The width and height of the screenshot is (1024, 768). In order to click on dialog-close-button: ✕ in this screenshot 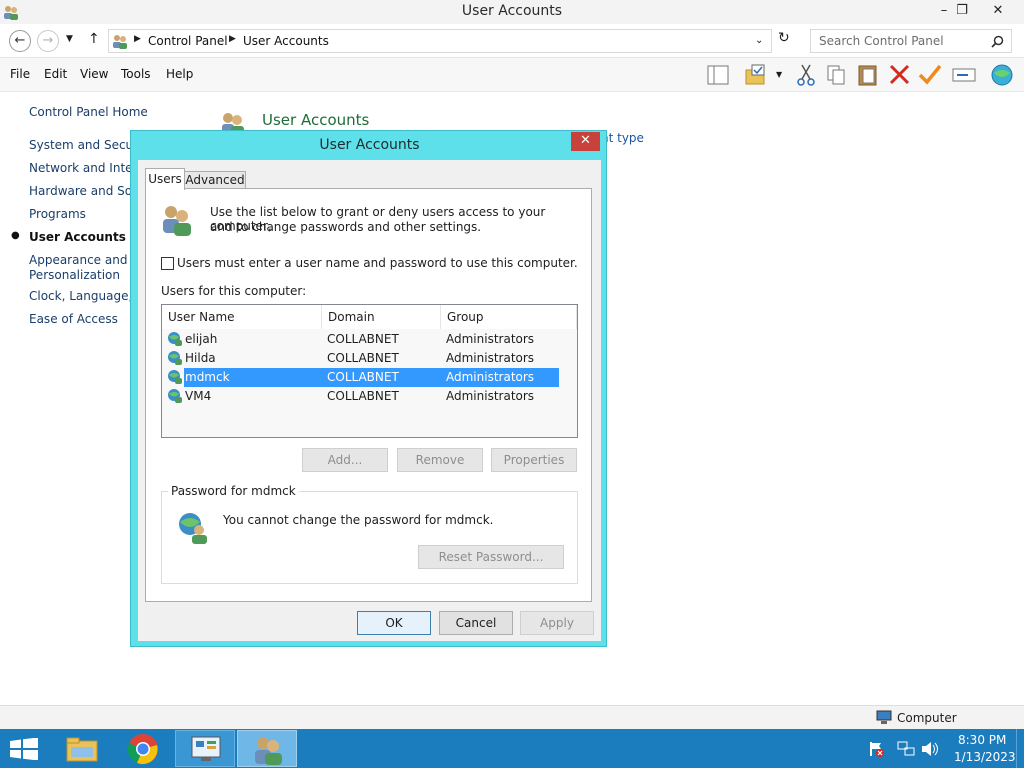, I will do `click(585, 141)`.